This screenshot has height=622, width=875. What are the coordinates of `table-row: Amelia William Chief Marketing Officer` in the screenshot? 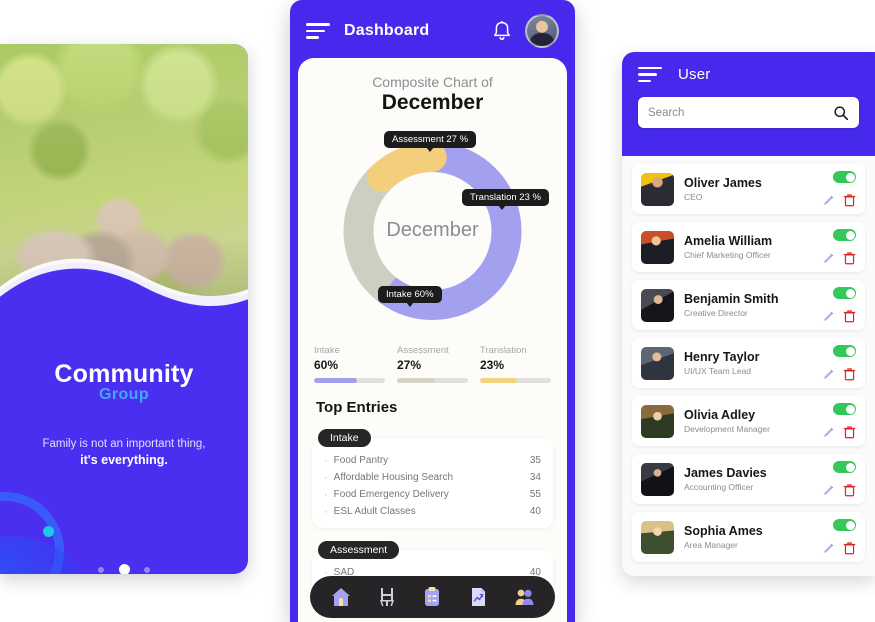 It's located at (748, 247).